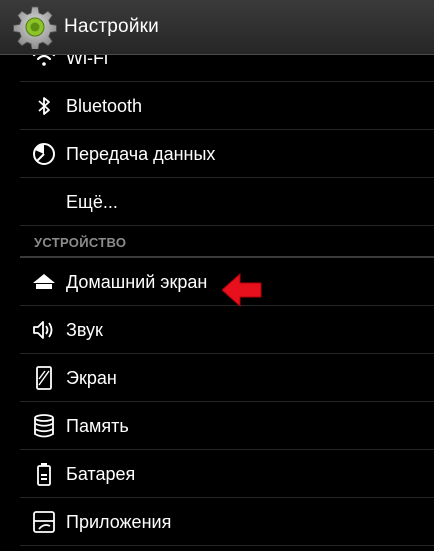  Describe the element at coordinates (217, 474) in the screenshot. I see `settings-item-battery: Батарея` at that location.